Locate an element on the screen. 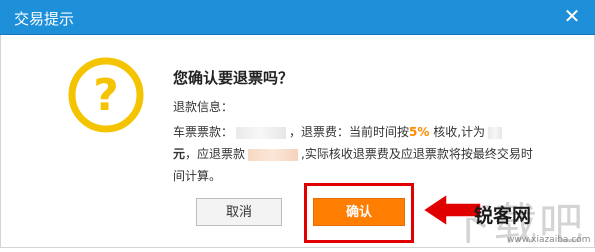 The height and width of the screenshot is (252, 595). redacted-fee-amount is located at coordinates (495, 132).